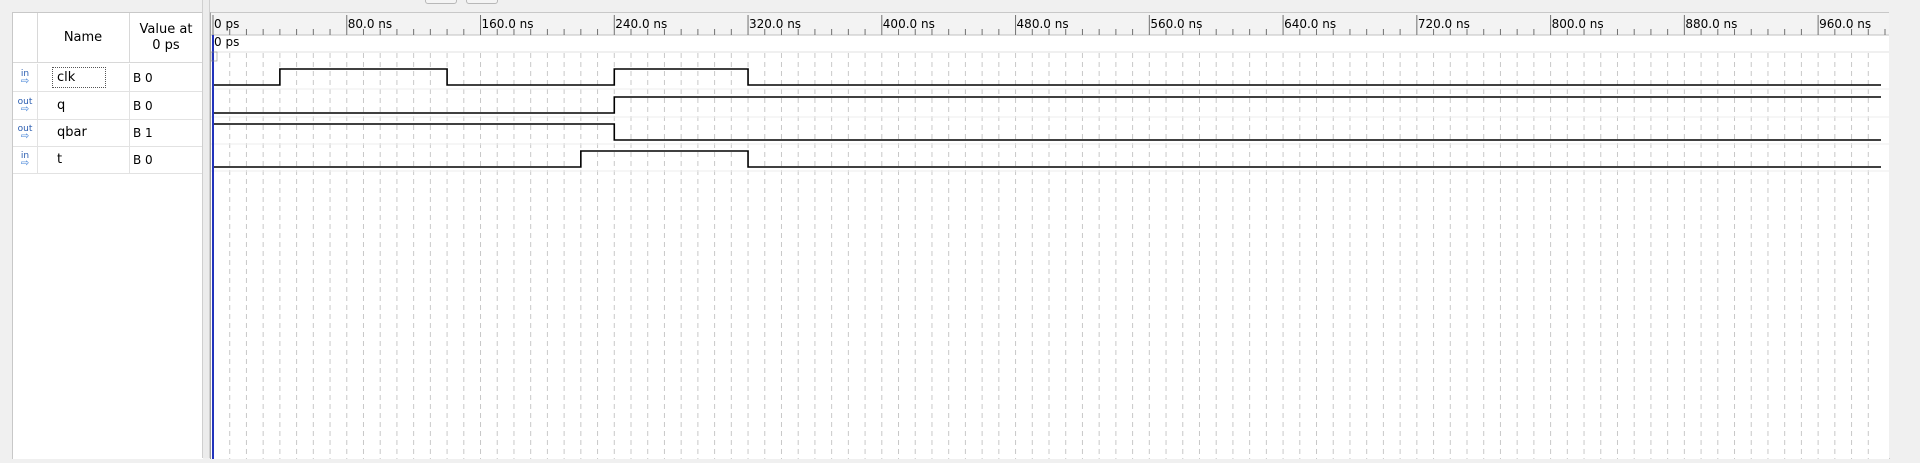  I want to click on signal-name: qbar, so click(72, 132).